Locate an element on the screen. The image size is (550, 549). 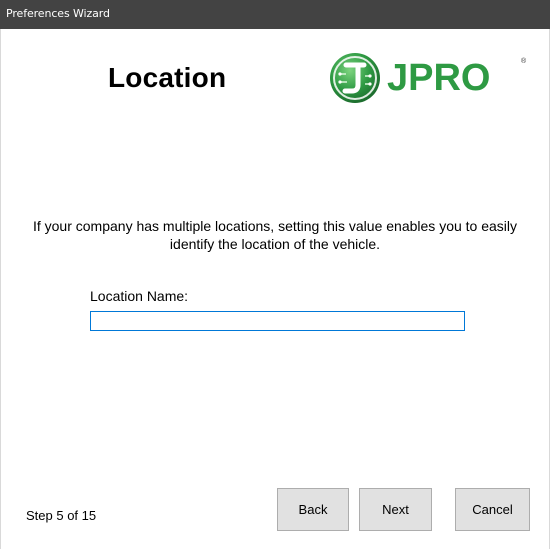
registered-mark: ® is located at coordinates (524, 61).